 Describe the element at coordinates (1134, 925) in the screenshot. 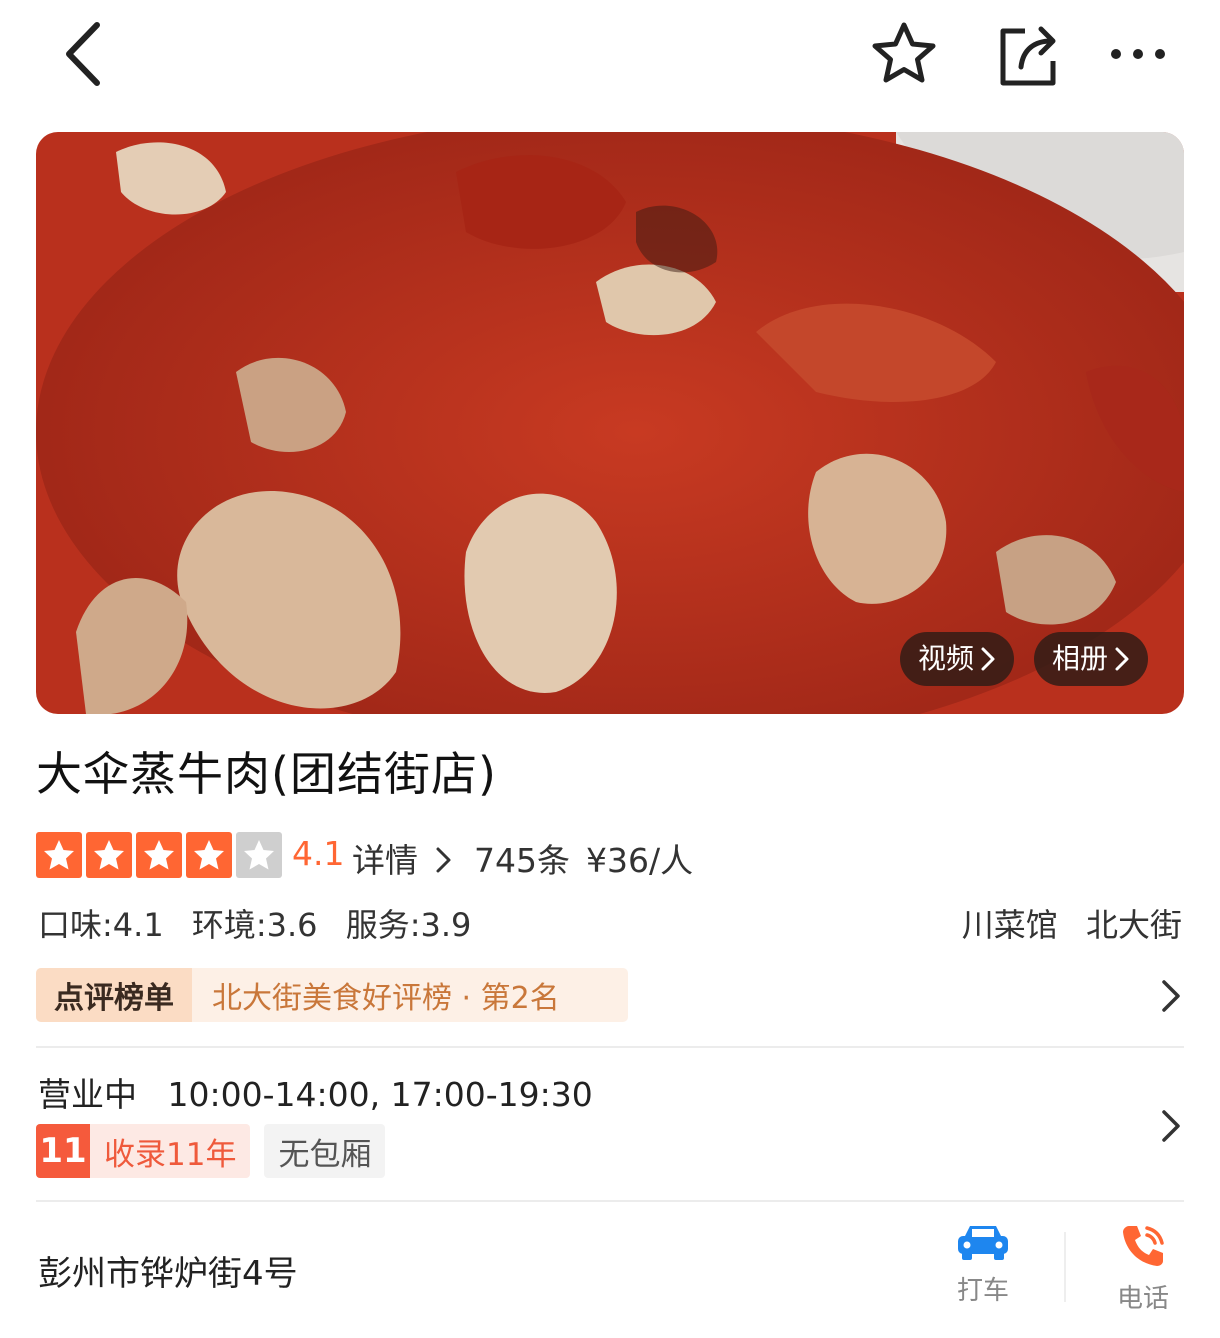

I see `district-label: 北大街` at that location.